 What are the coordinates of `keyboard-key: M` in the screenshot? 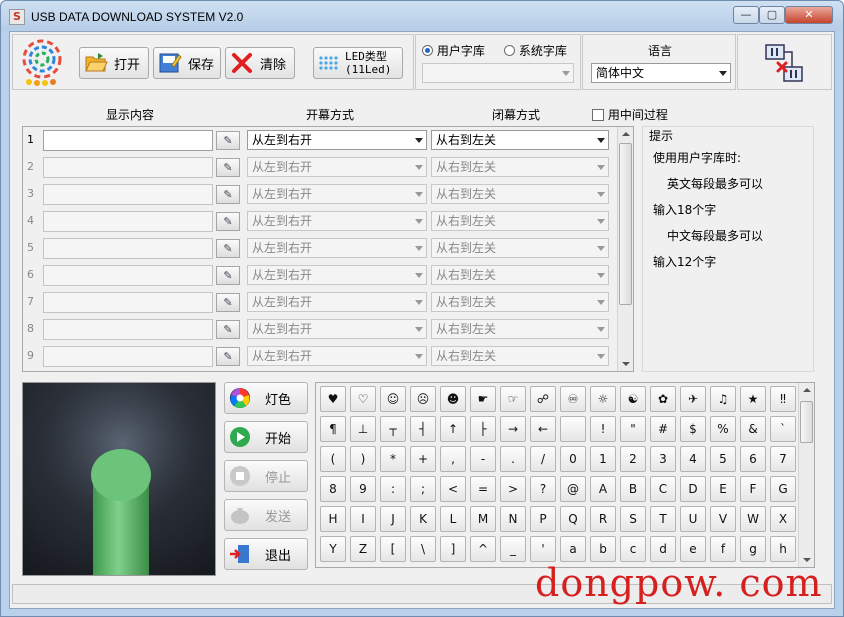 It's located at (483, 519).